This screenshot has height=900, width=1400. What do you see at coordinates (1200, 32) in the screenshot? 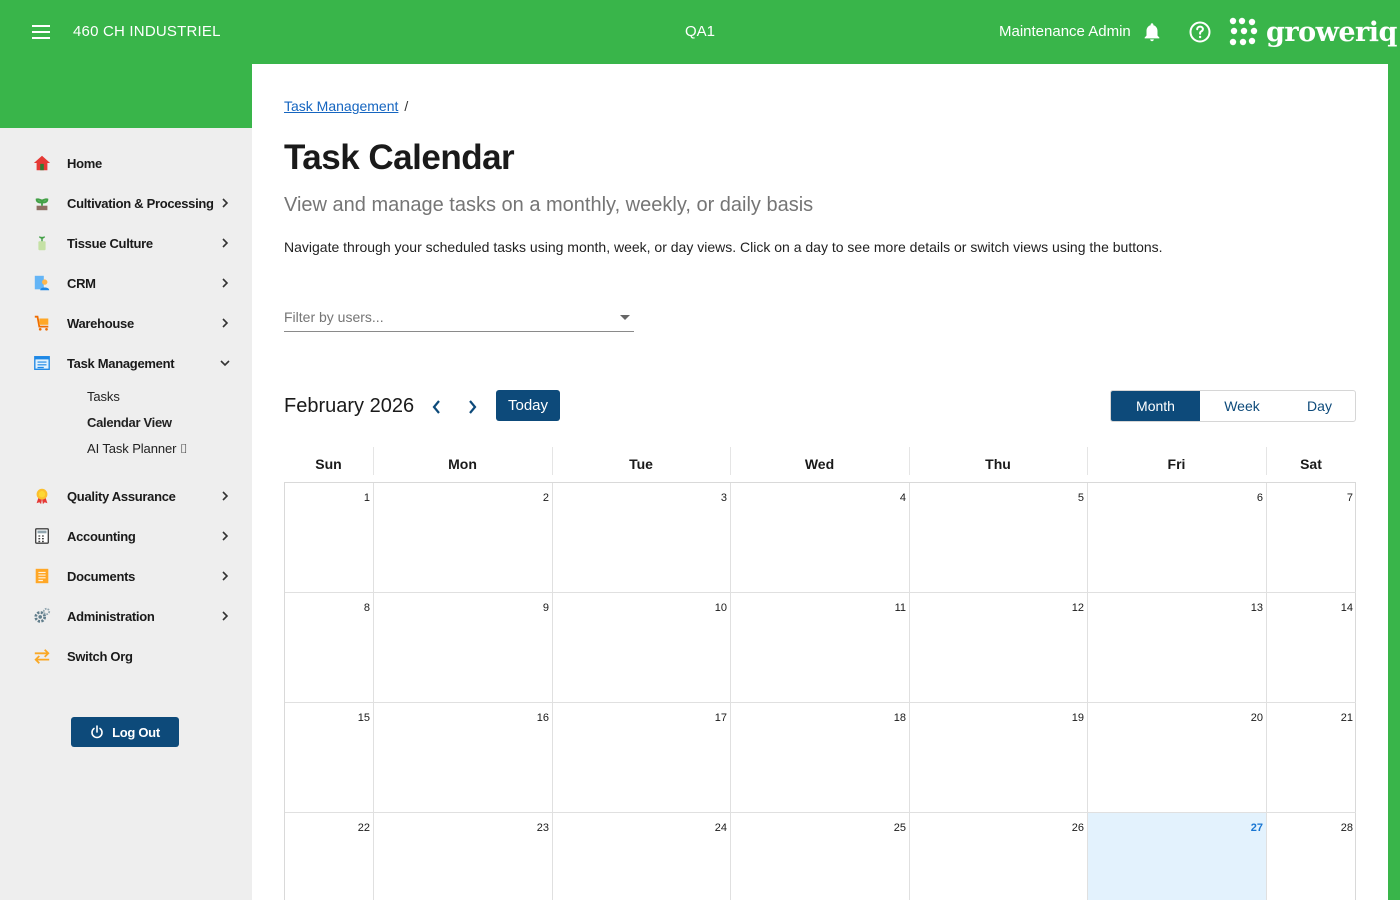
I see `help-circle-icon` at bounding box center [1200, 32].